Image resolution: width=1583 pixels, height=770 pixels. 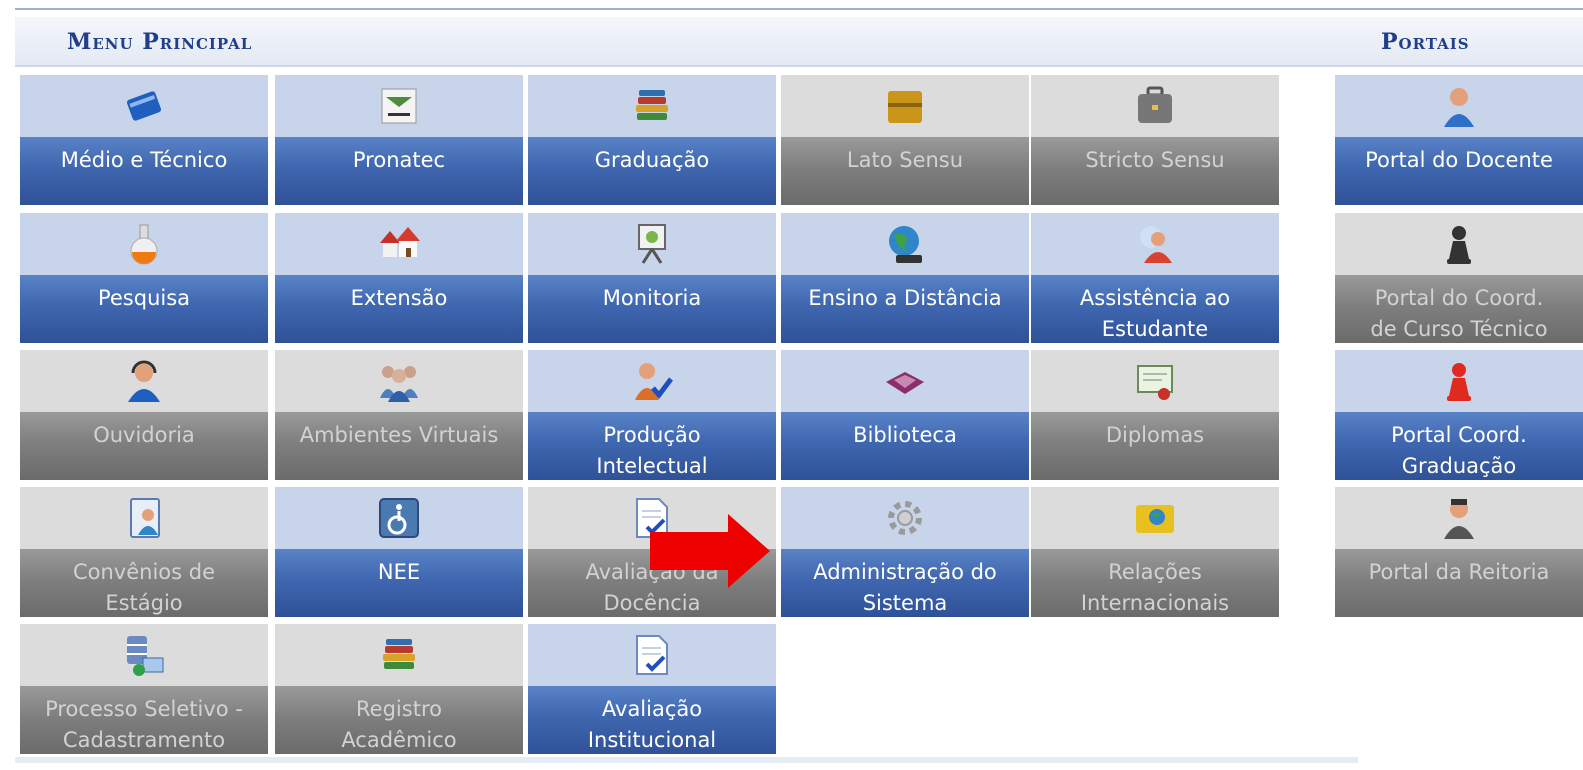 I want to click on menu-tile-pronatec: Pronatec, so click(x=399, y=140).